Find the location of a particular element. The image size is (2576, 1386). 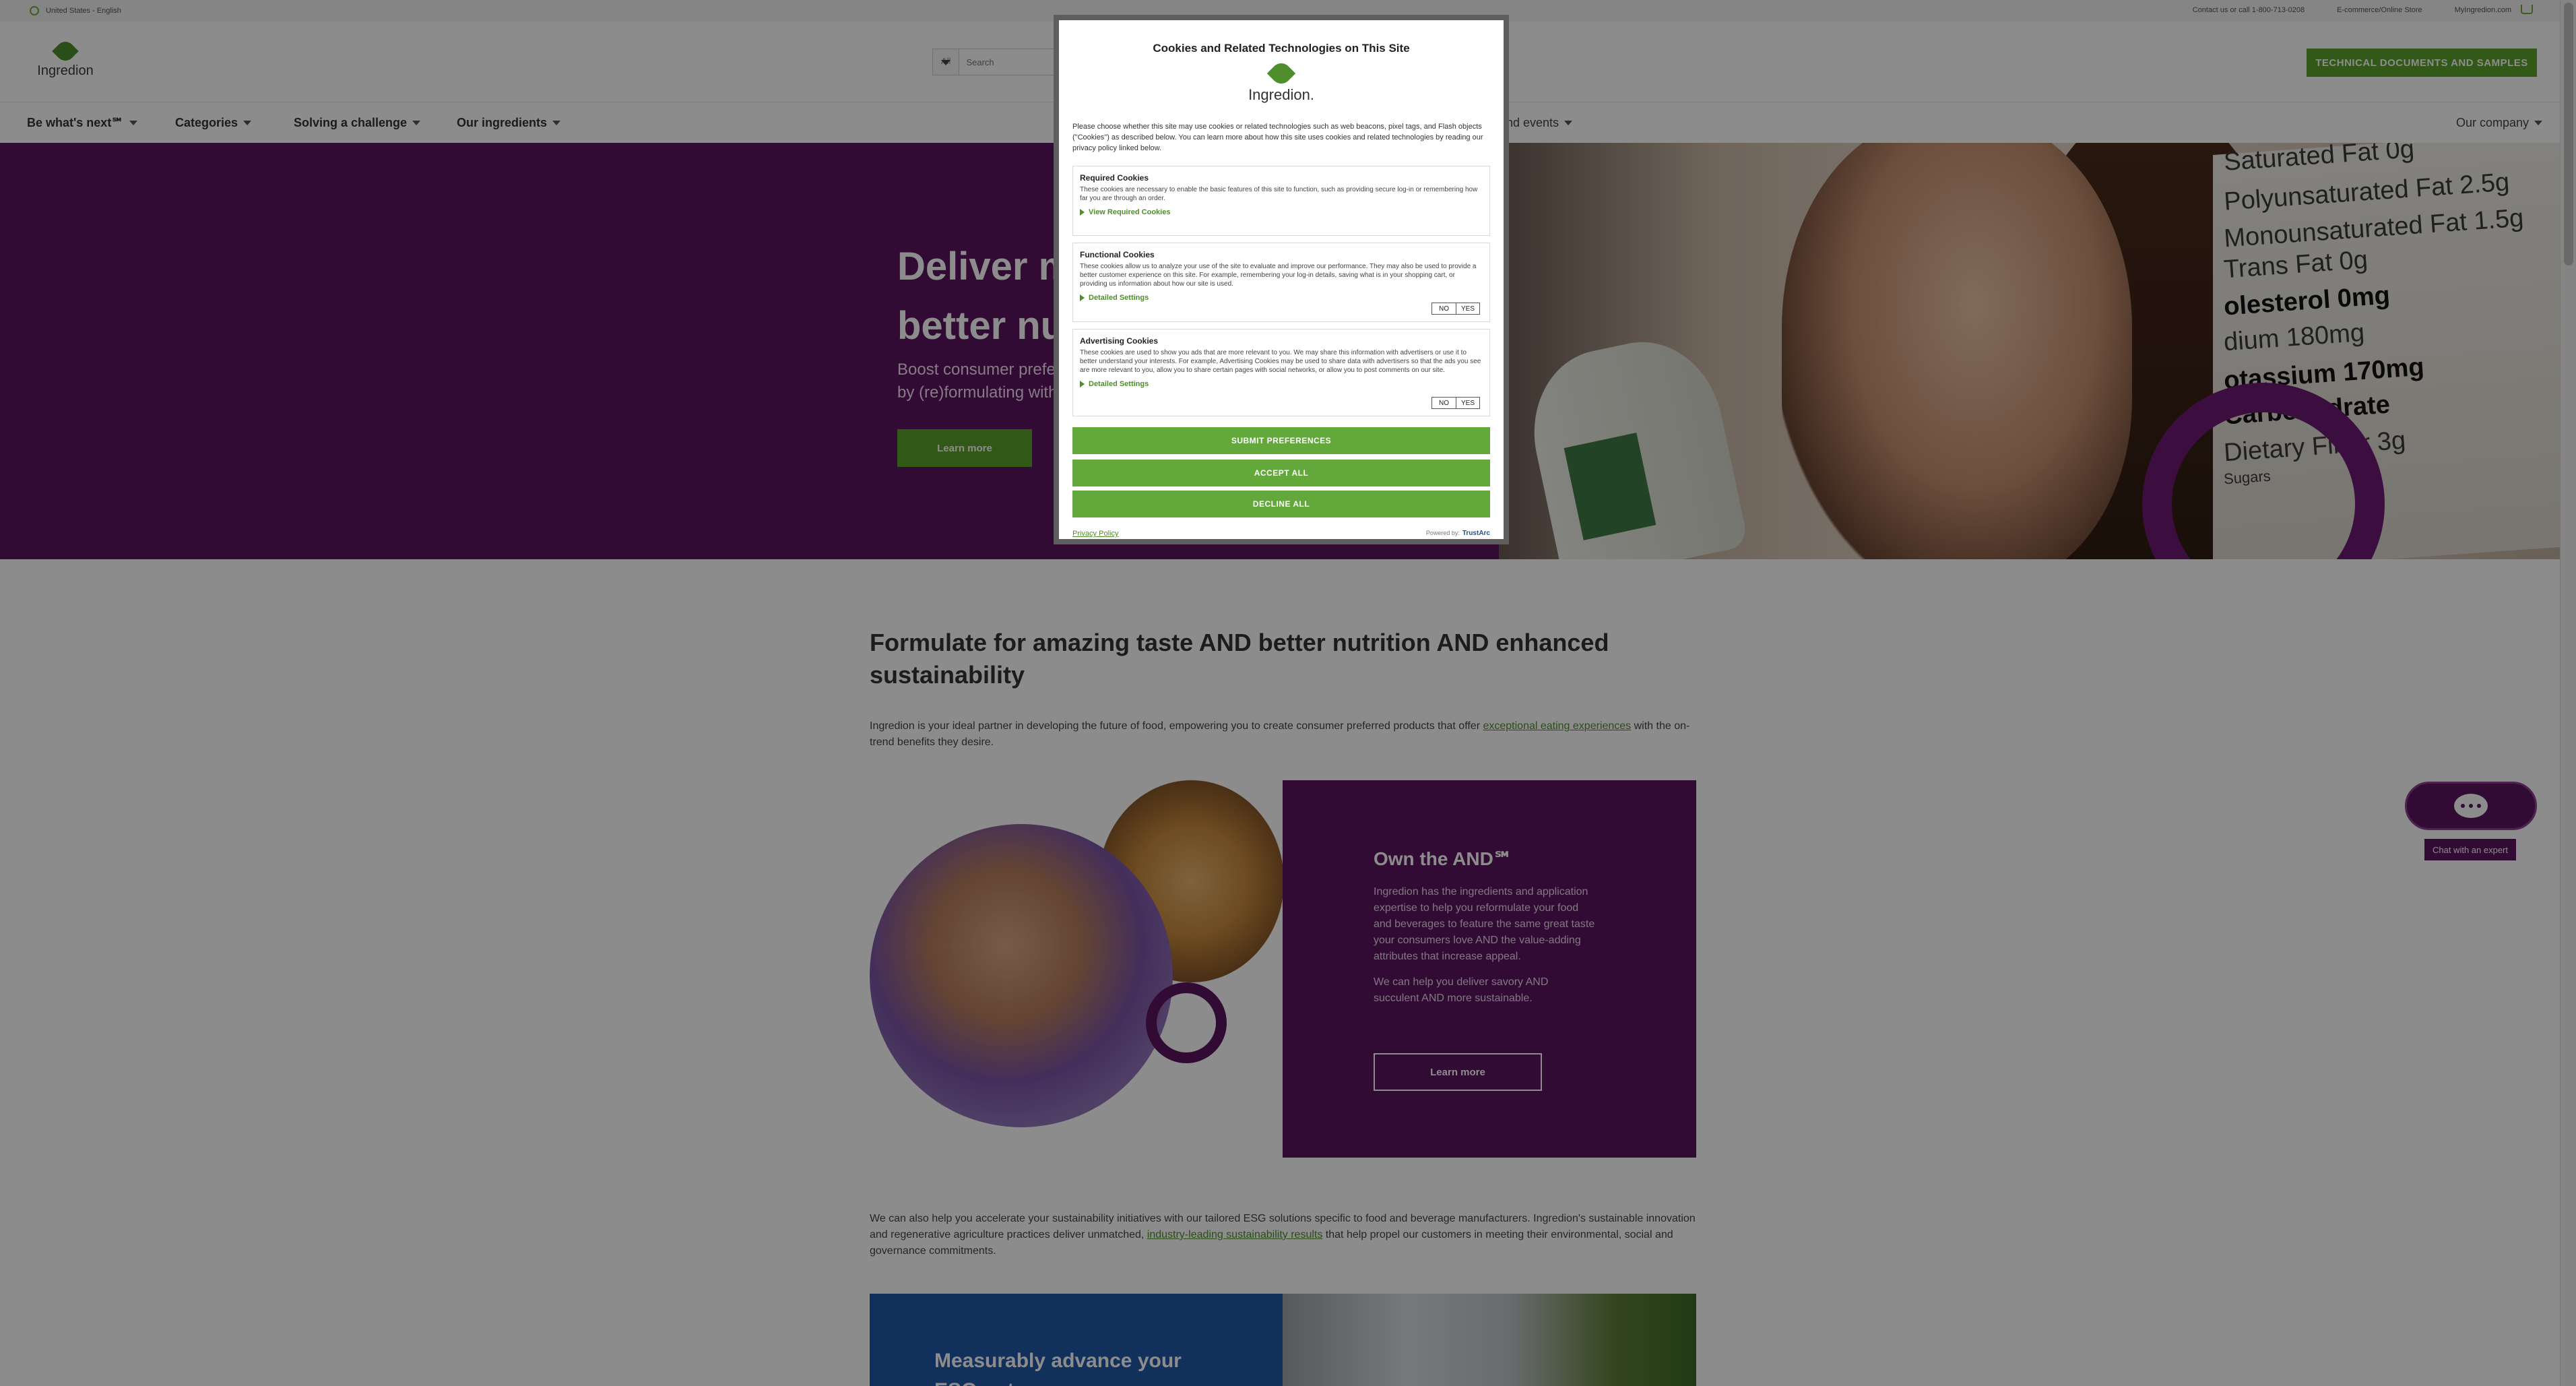

trustarc-logo: TrustArc is located at coordinates (1476, 533).